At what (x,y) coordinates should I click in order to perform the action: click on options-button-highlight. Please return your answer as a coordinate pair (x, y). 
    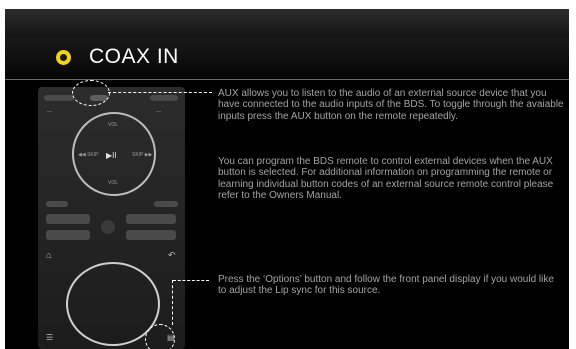
    Looking at the image, I should click on (160, 336).